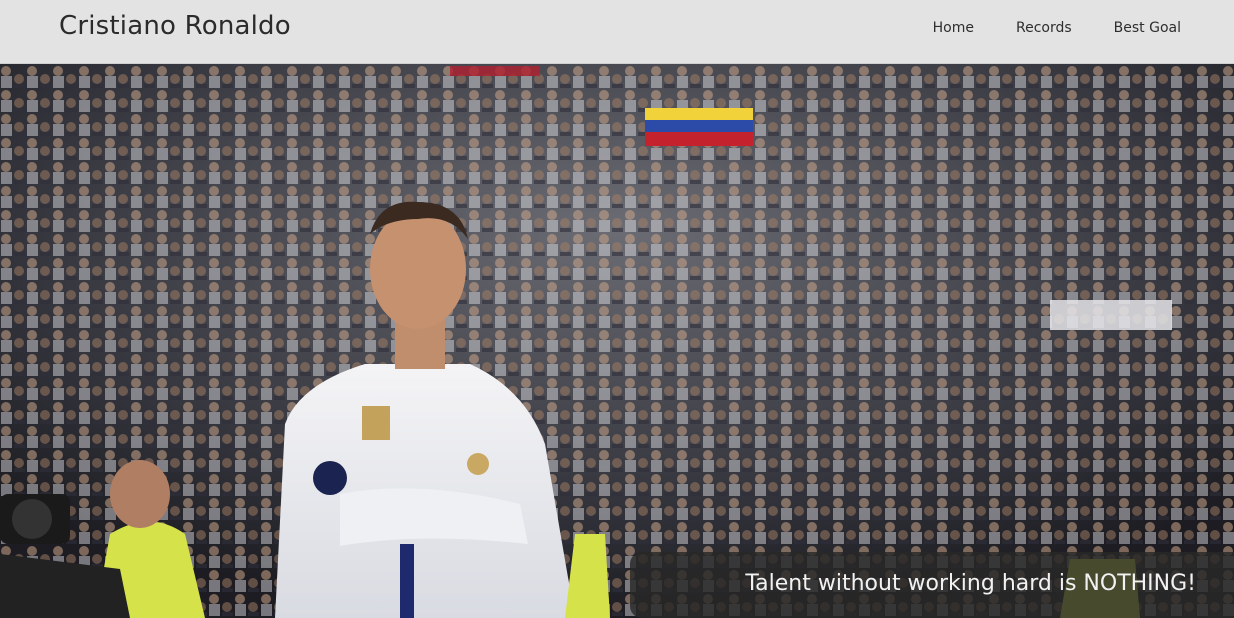 The width and height of the screenshot is (1234, 618). What do you see at coordinates (1044, 28) in the screenshot?
I see `nav-link-records: Records` at bounding box center [1044, 28].